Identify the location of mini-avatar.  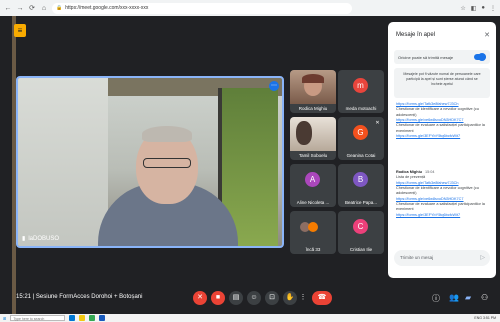
(313, 227).